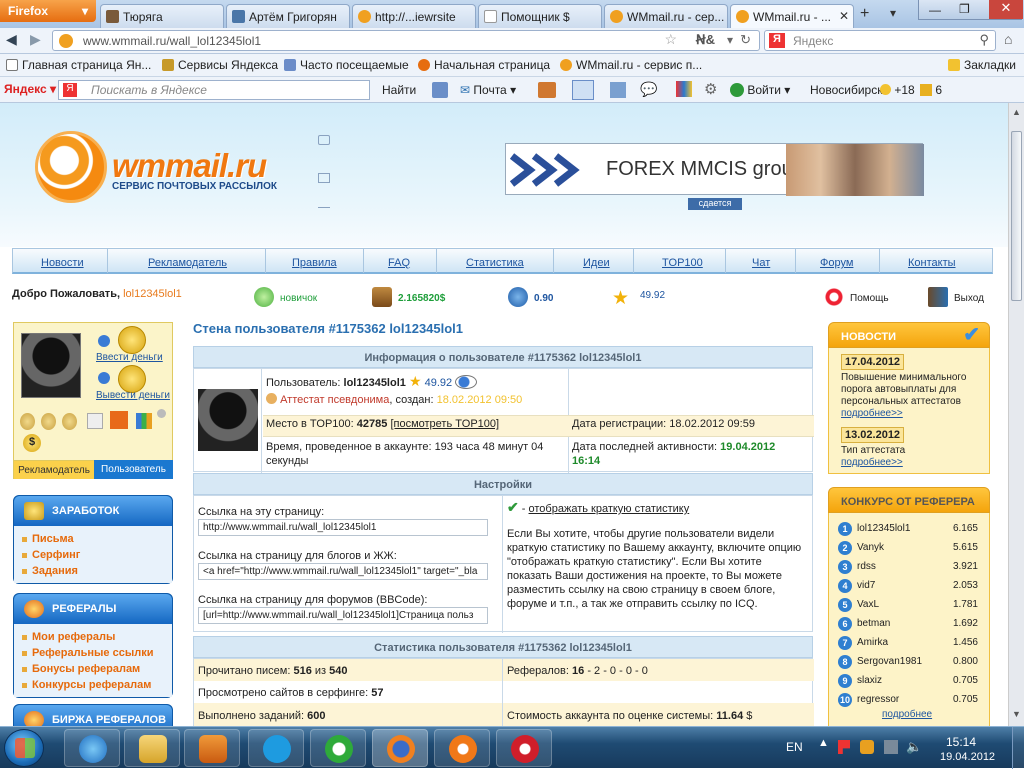  Describe the element at coordinates (891, 747) in the screenshot. I see `network-icon` at that location.